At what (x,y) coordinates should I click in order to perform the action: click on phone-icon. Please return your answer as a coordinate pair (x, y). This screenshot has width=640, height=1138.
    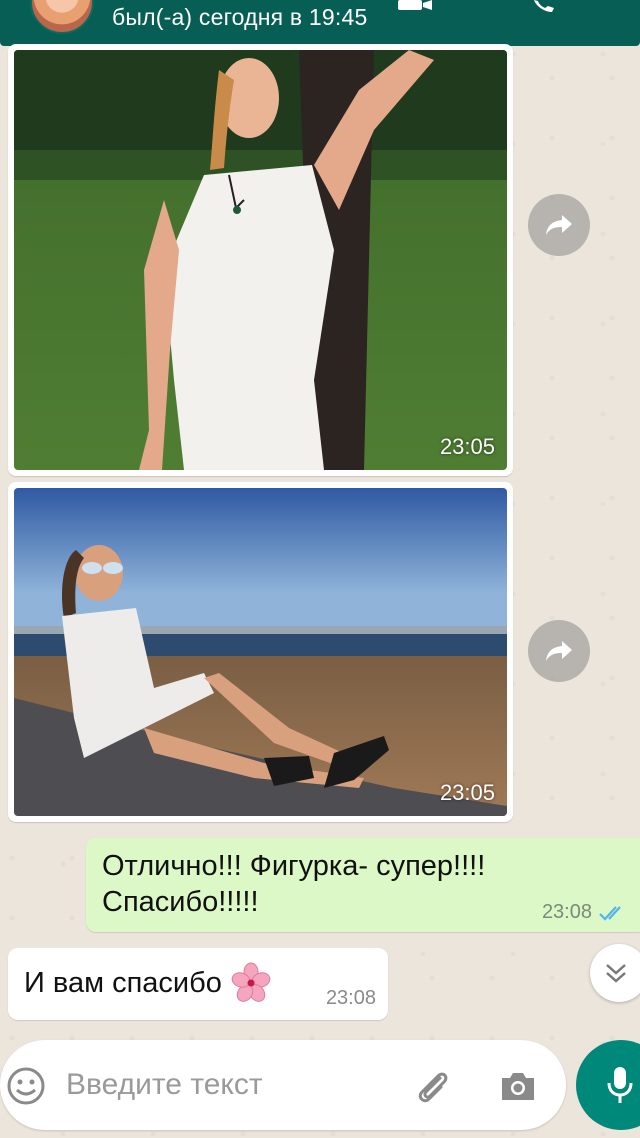
    Looking at the image, I should click on (548, 7).